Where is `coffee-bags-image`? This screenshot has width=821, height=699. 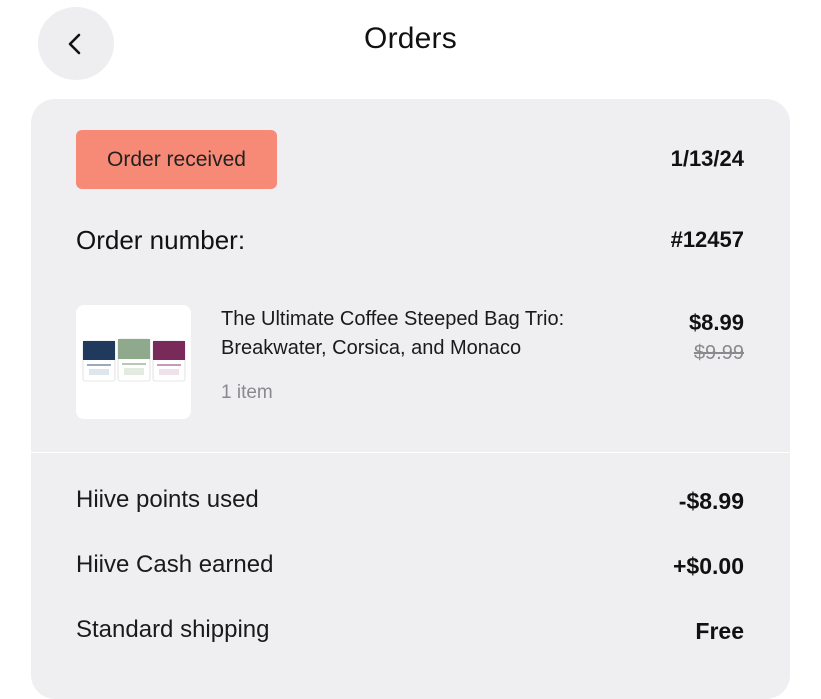
coffee-bags-image is located at coordinates (133, 360).